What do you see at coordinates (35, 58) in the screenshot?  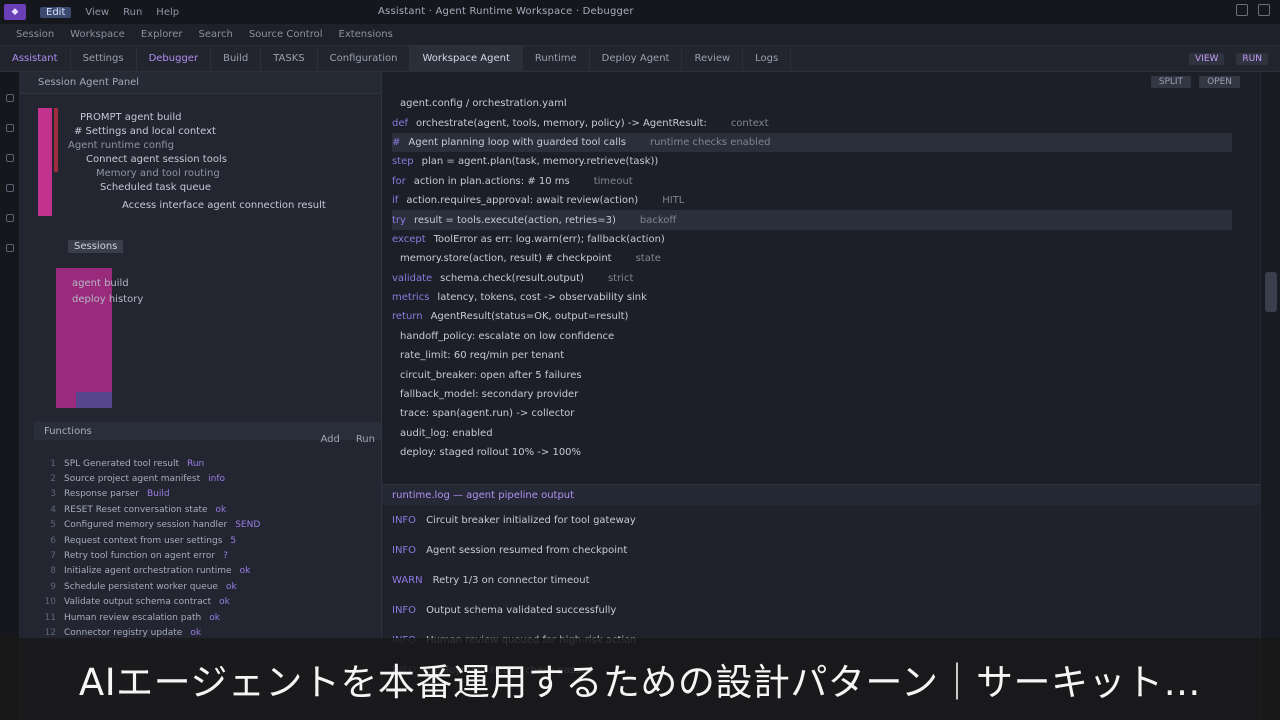 I see `tab-0: Assistant` at bounding box center [35, 58].